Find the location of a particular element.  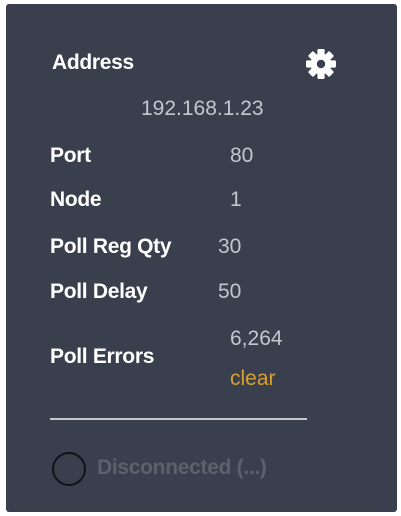

port-label: Port is located at coordinates (70, 155).